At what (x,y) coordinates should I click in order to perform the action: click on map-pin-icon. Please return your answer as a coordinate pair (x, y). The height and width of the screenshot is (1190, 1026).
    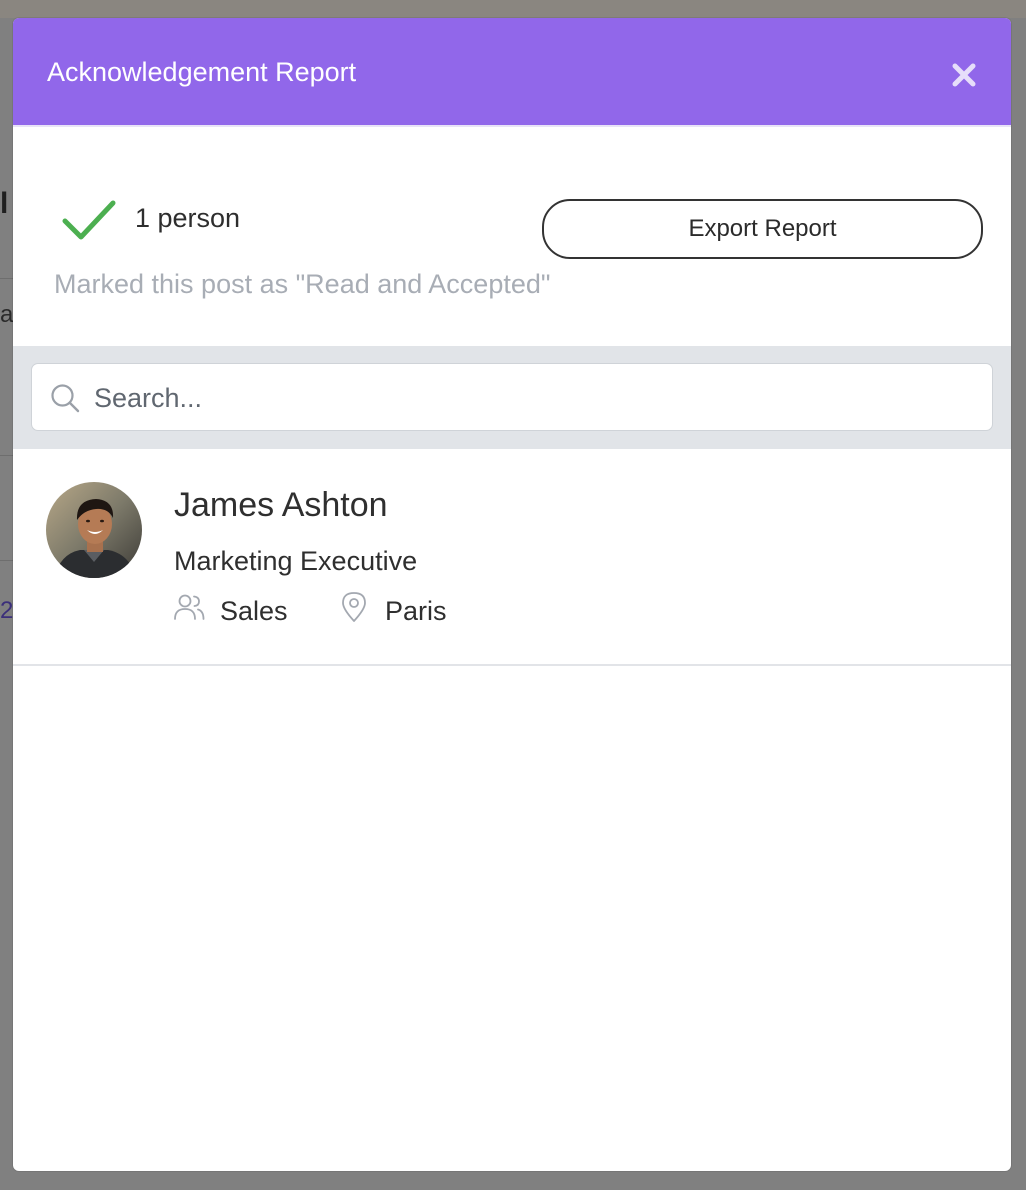
    Looking at the image, I should click on (354, 607).